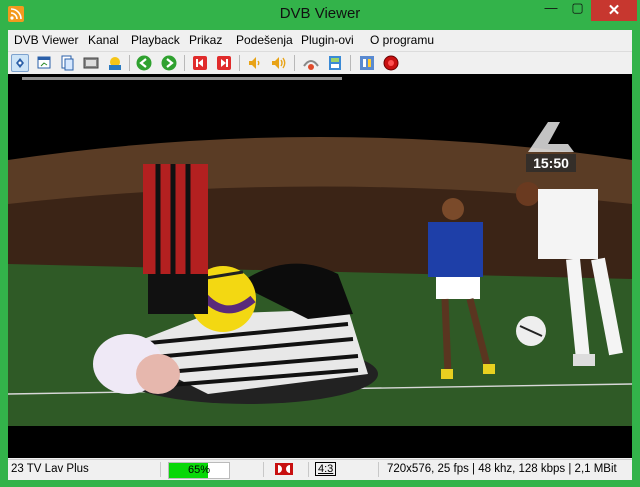  What do you see at coordinates (264, 40) in the screenshot?
I see `menu-podesenja: Podešenja` at bounding box center [264, 40].